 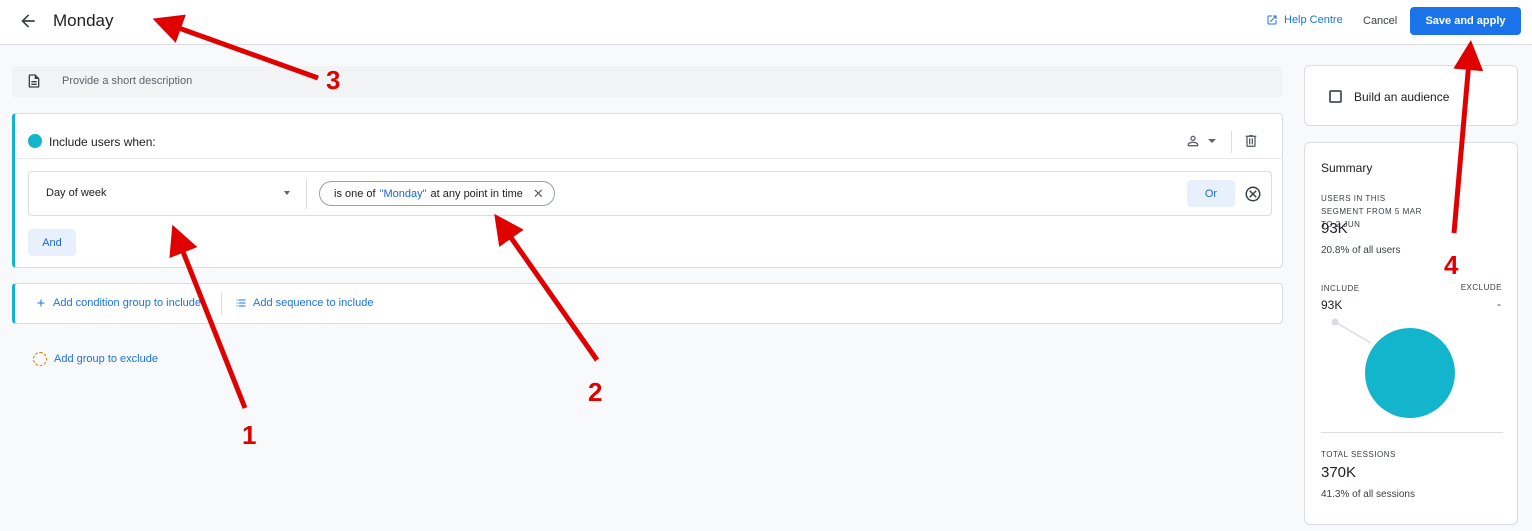 What do you see at coordinates (34, 81) in the screenshot?
I see `document-icon` at bounding box center [34, 81].